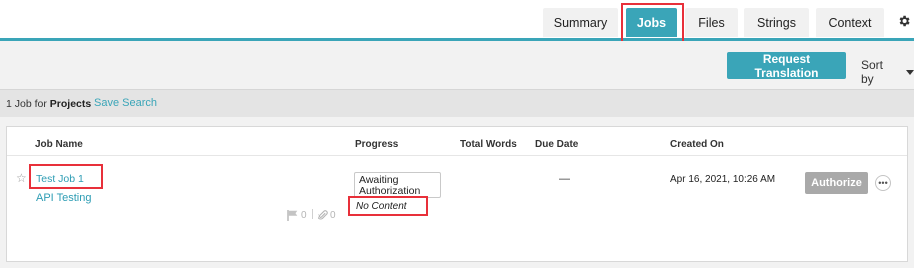  I want to click on header-total-words: Total Words, so click(488, 144).